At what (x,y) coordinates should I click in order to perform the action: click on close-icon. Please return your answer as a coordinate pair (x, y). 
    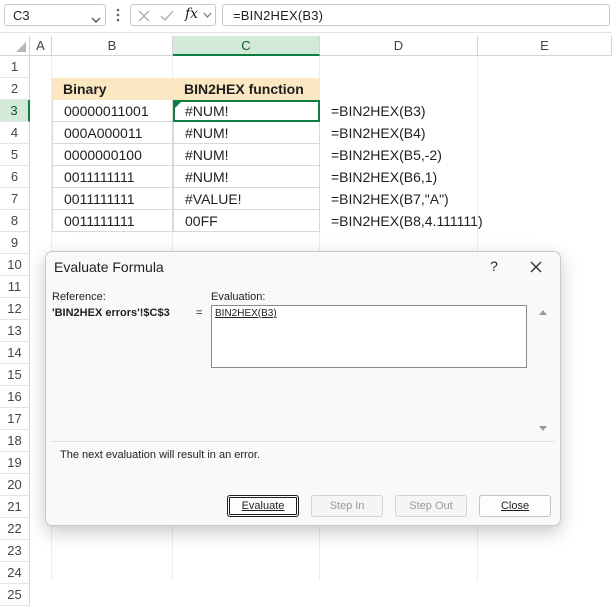
    Looking at the image, I should click on (536, 267).